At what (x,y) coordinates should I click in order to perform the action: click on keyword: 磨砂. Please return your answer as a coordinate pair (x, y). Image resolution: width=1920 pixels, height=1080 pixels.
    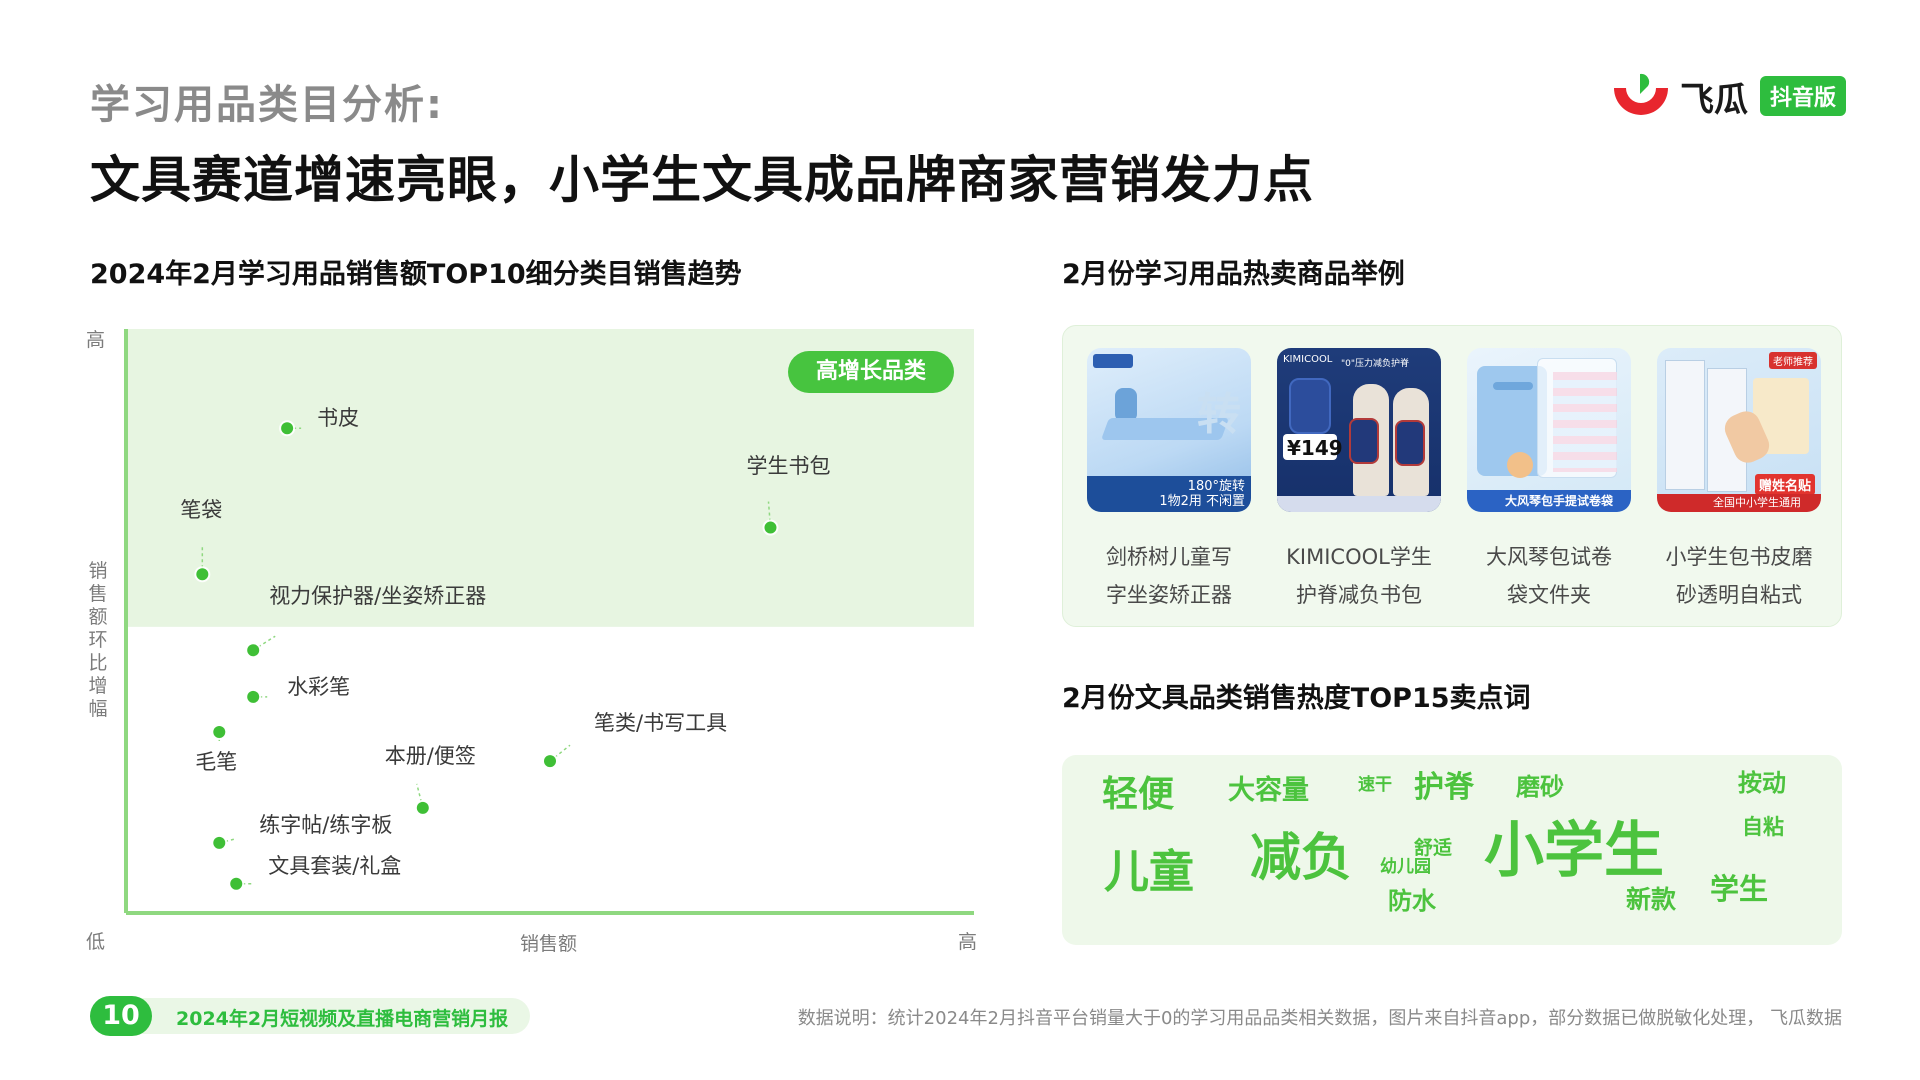
    Looking at the image, I should click on (1540, 787).